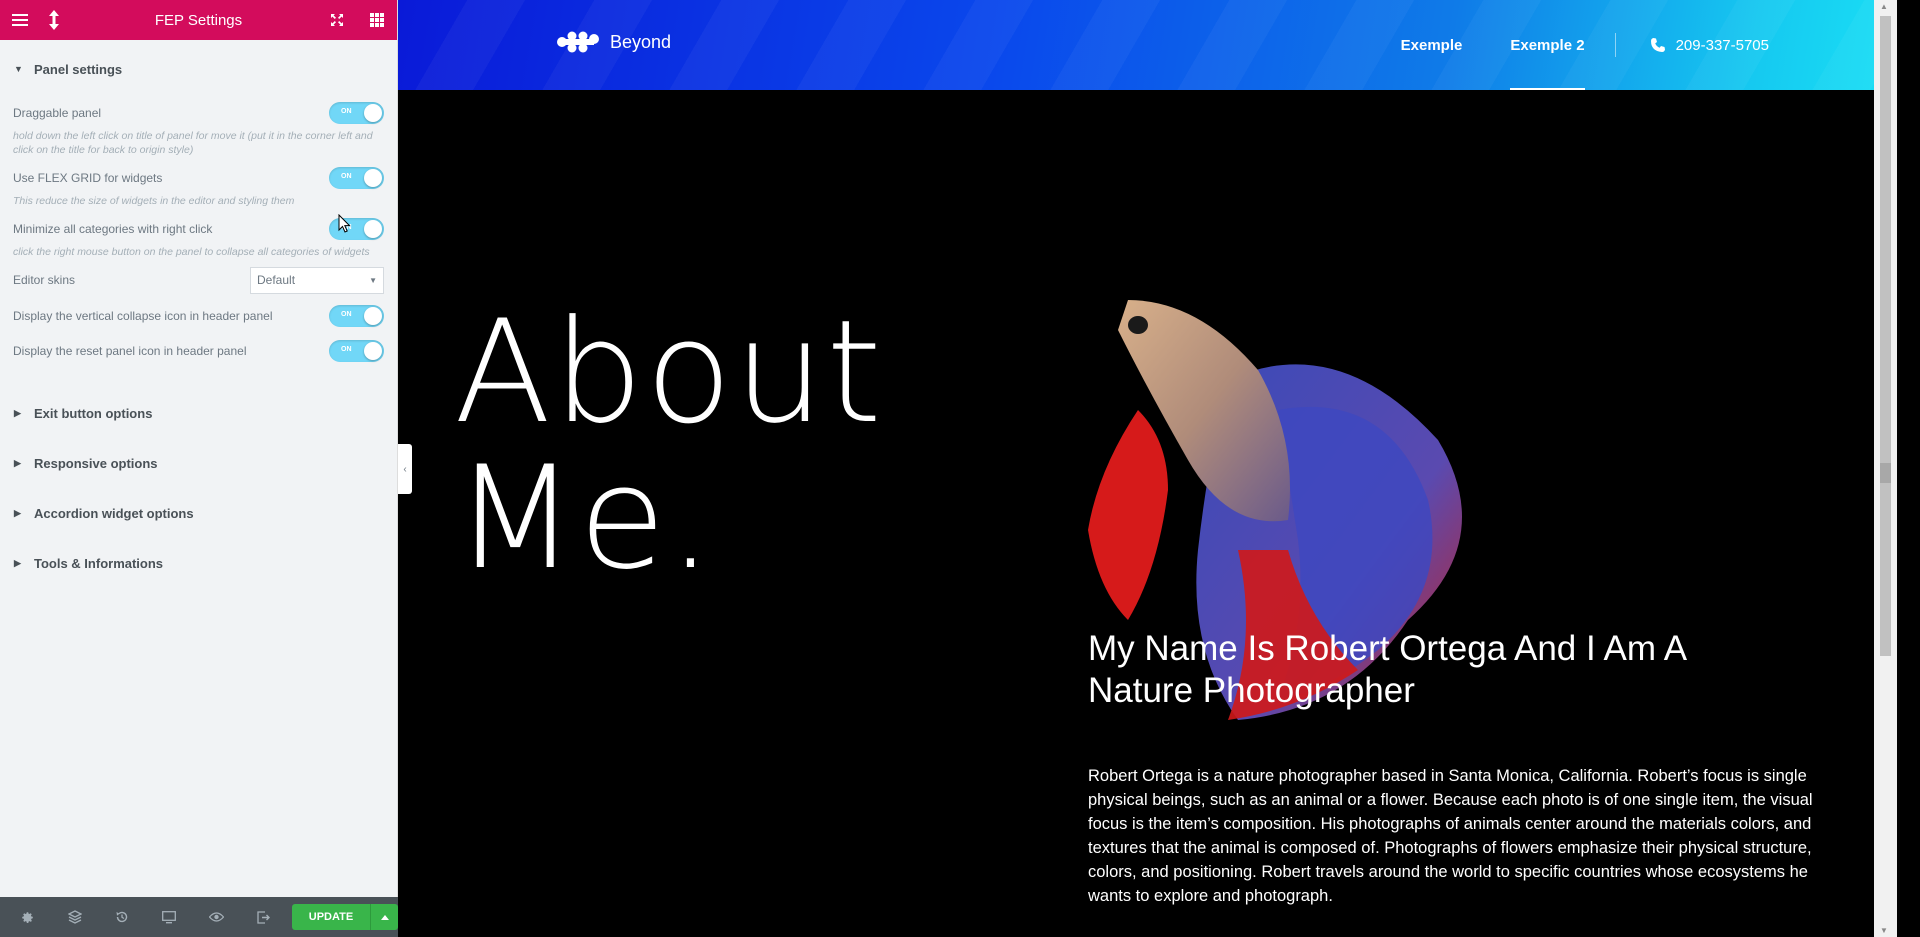 Image resolution: width=1920 pixels, height=937 pixels. Describe the element at coordinates (337, 20) in the screenshot. I see `reset-panel-icon` at that location.